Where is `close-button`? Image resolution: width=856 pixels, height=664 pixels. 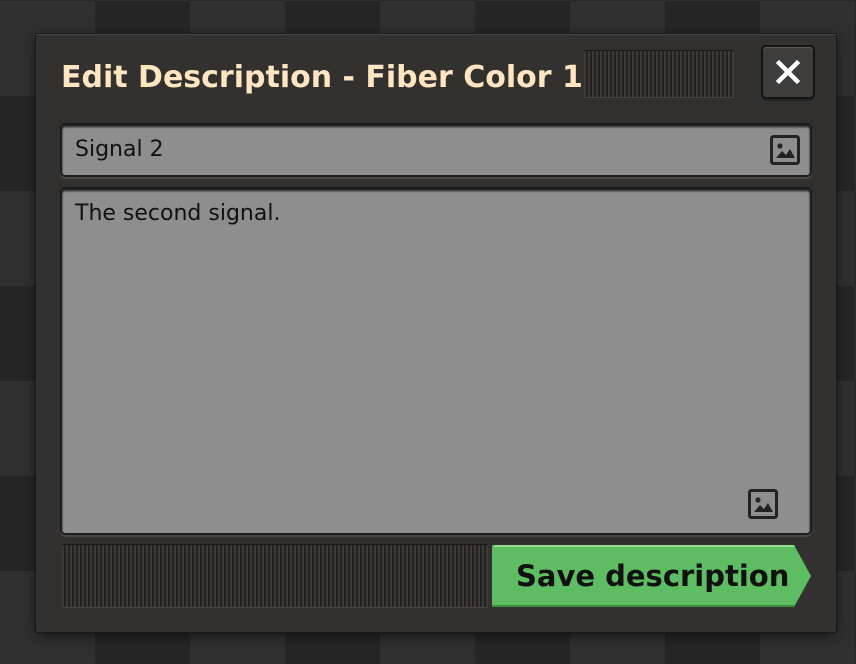 close-button is located at coordinates (788, 72).